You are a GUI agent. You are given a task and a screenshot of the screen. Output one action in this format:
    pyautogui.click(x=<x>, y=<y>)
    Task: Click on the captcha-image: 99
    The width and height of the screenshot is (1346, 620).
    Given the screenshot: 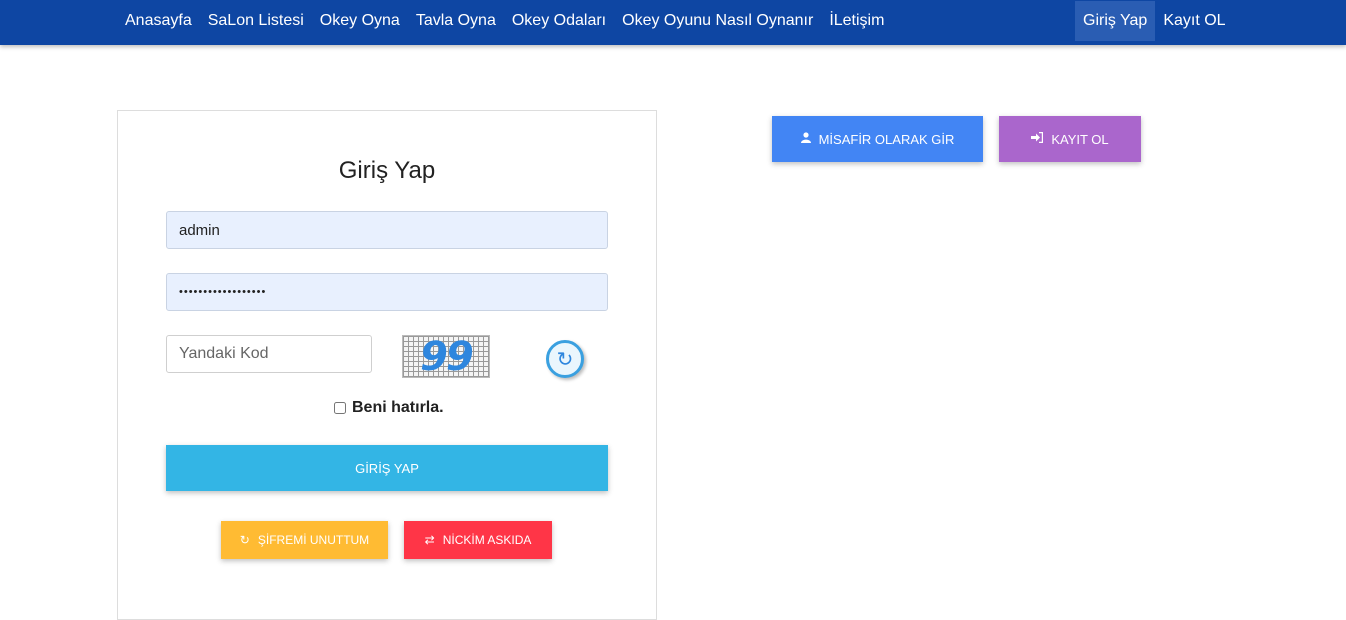 What is the action you would take?
    pyautogui.click(x=446, y=356)
    